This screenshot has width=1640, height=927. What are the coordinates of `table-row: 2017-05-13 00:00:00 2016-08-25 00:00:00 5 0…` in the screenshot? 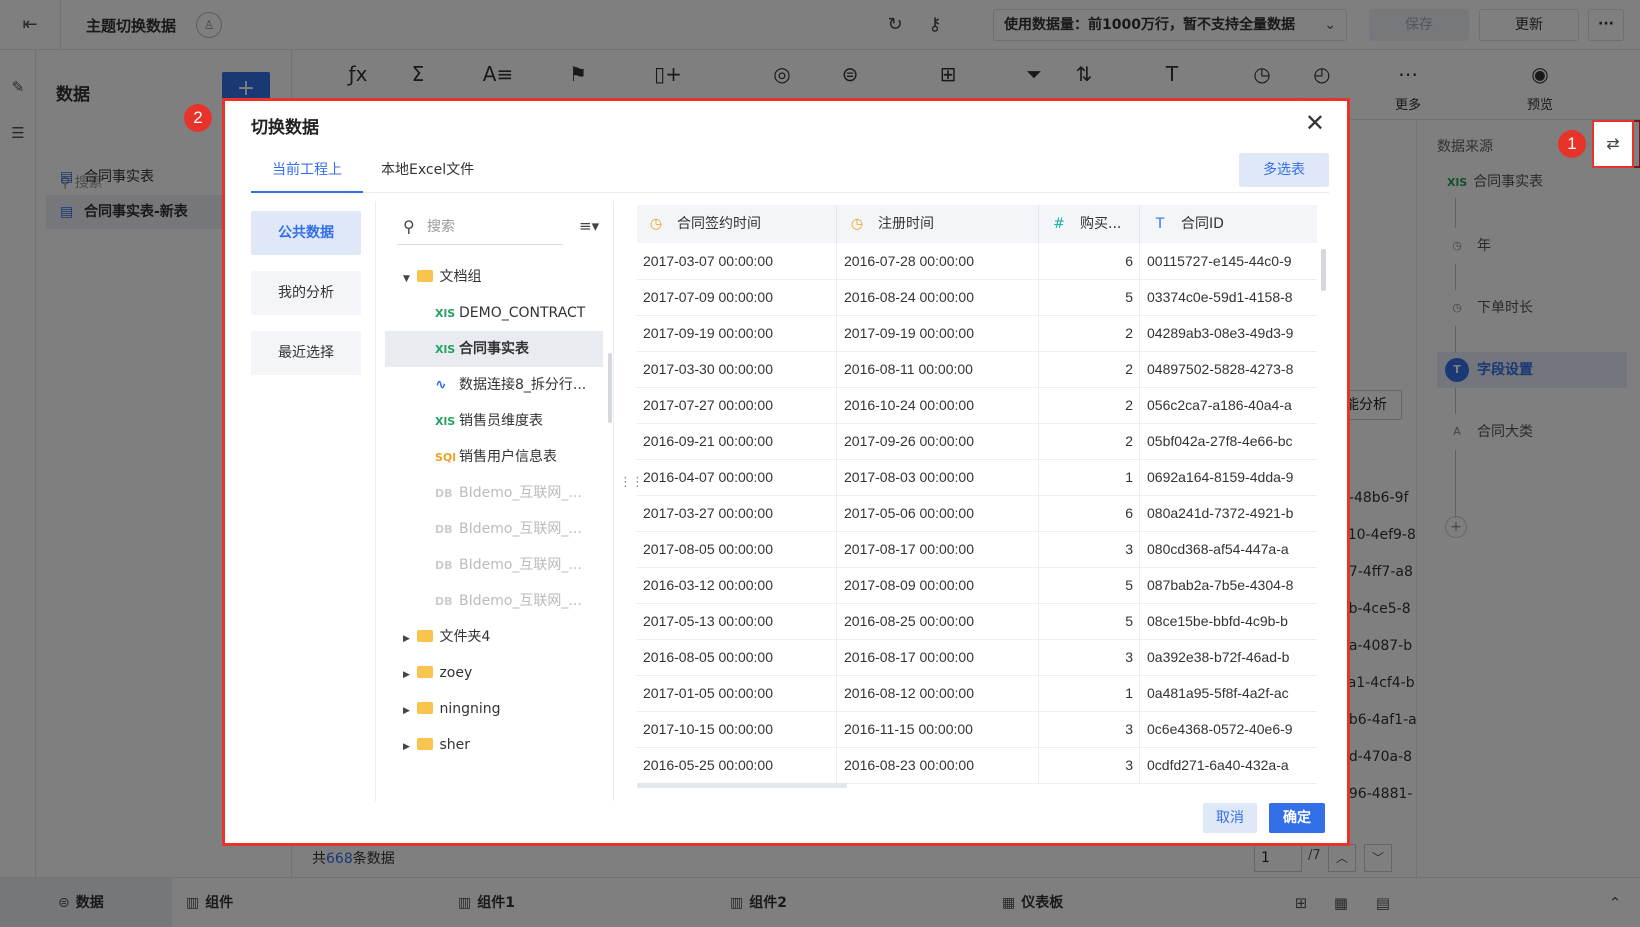 It's located at (977, 621).